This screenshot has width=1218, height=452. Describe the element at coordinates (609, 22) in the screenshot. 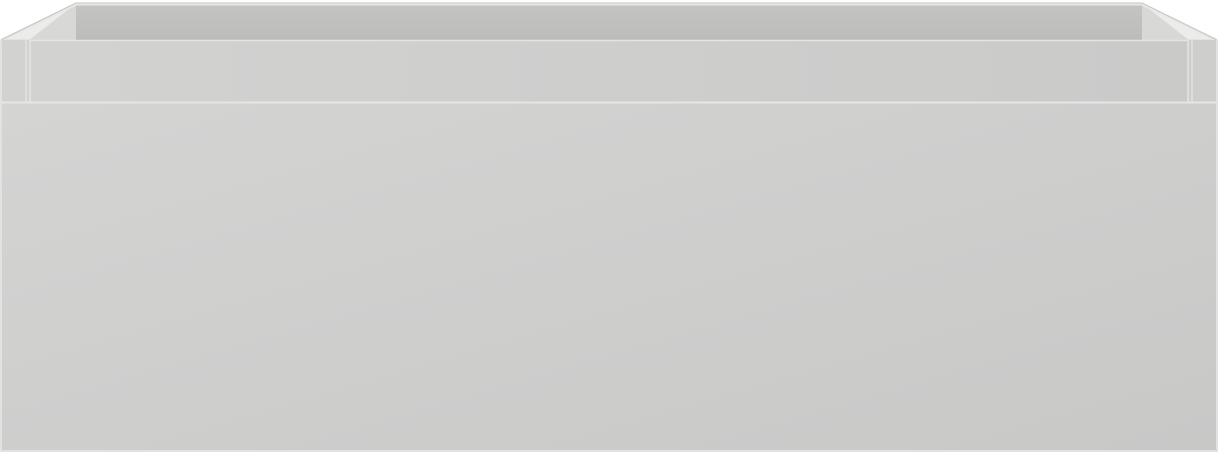

I see `inner-back-wall` at that location.